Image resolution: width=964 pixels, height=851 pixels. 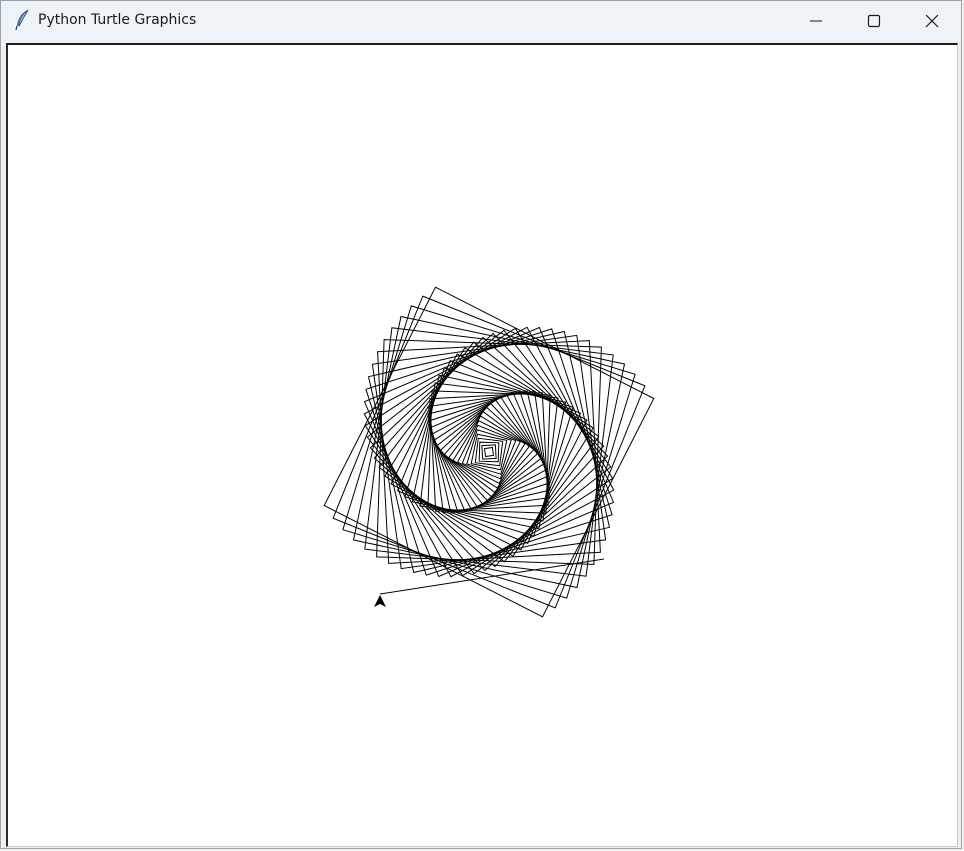 What do you see at coordinates (481, 20) in the screenshot?
I see `title-bar: Python Turtle Graphics` at bounding box center [481, 20].